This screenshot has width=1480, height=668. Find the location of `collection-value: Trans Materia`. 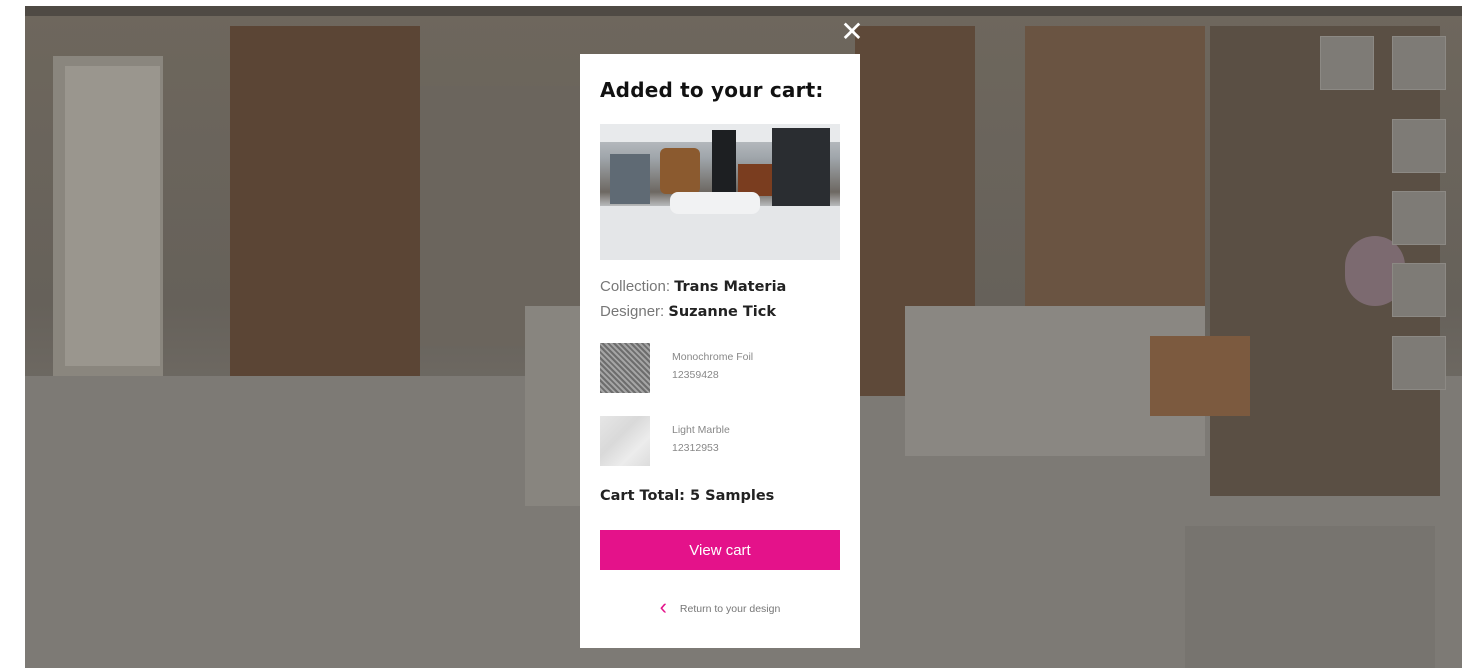

collection-value: Trans Materia is located at coordinates (730, 287).